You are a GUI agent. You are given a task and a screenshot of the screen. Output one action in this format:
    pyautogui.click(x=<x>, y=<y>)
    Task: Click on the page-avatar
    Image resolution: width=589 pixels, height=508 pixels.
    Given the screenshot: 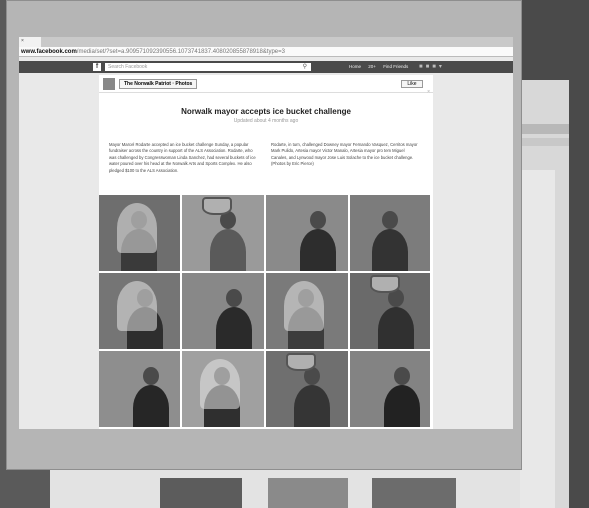 What is the action you would take?
    pyautogui.click(x=109, y=84)
    